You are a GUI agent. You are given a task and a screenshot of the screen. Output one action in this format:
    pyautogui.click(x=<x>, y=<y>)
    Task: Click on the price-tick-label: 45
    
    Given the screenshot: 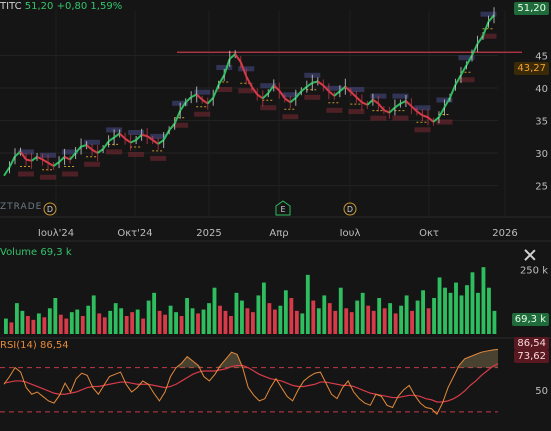 What is the action you would take?
    pyautogui.click(x=541, y=57)
    